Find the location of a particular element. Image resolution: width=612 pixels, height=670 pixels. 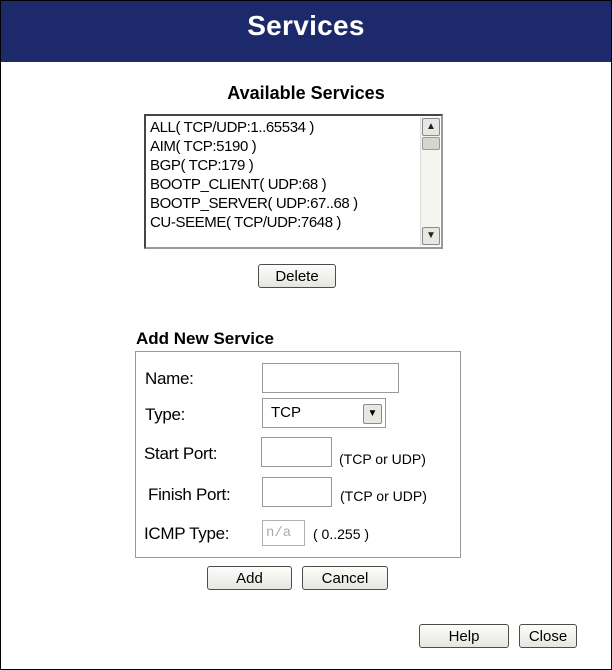

title-bar: Services is located at coordinates (306, 31).